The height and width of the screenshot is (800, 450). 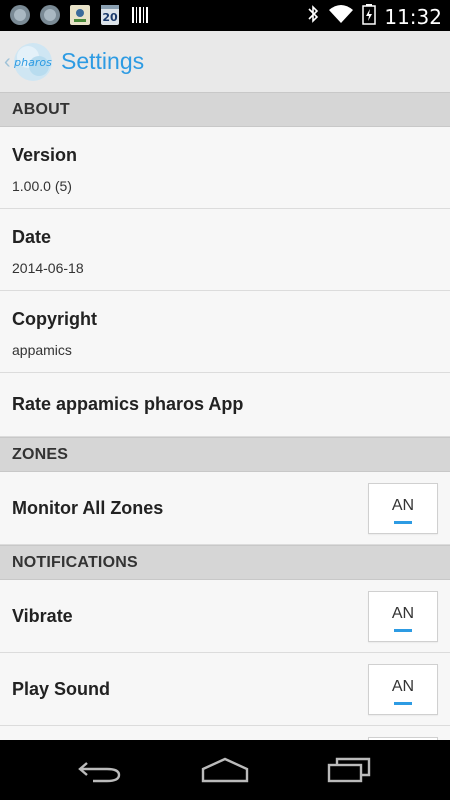 What do you see at coordinates (32, 237) in the screenshot?
I see `date-title: Date` at bounding box center [32, 237].